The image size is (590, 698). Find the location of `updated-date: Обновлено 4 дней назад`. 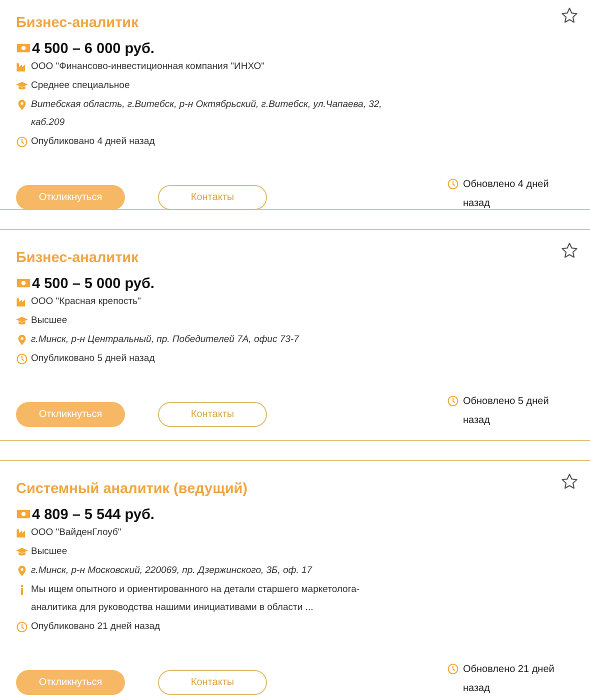

updated-date: Обновлено 4 дней назад is located at coordinates (506, 194).